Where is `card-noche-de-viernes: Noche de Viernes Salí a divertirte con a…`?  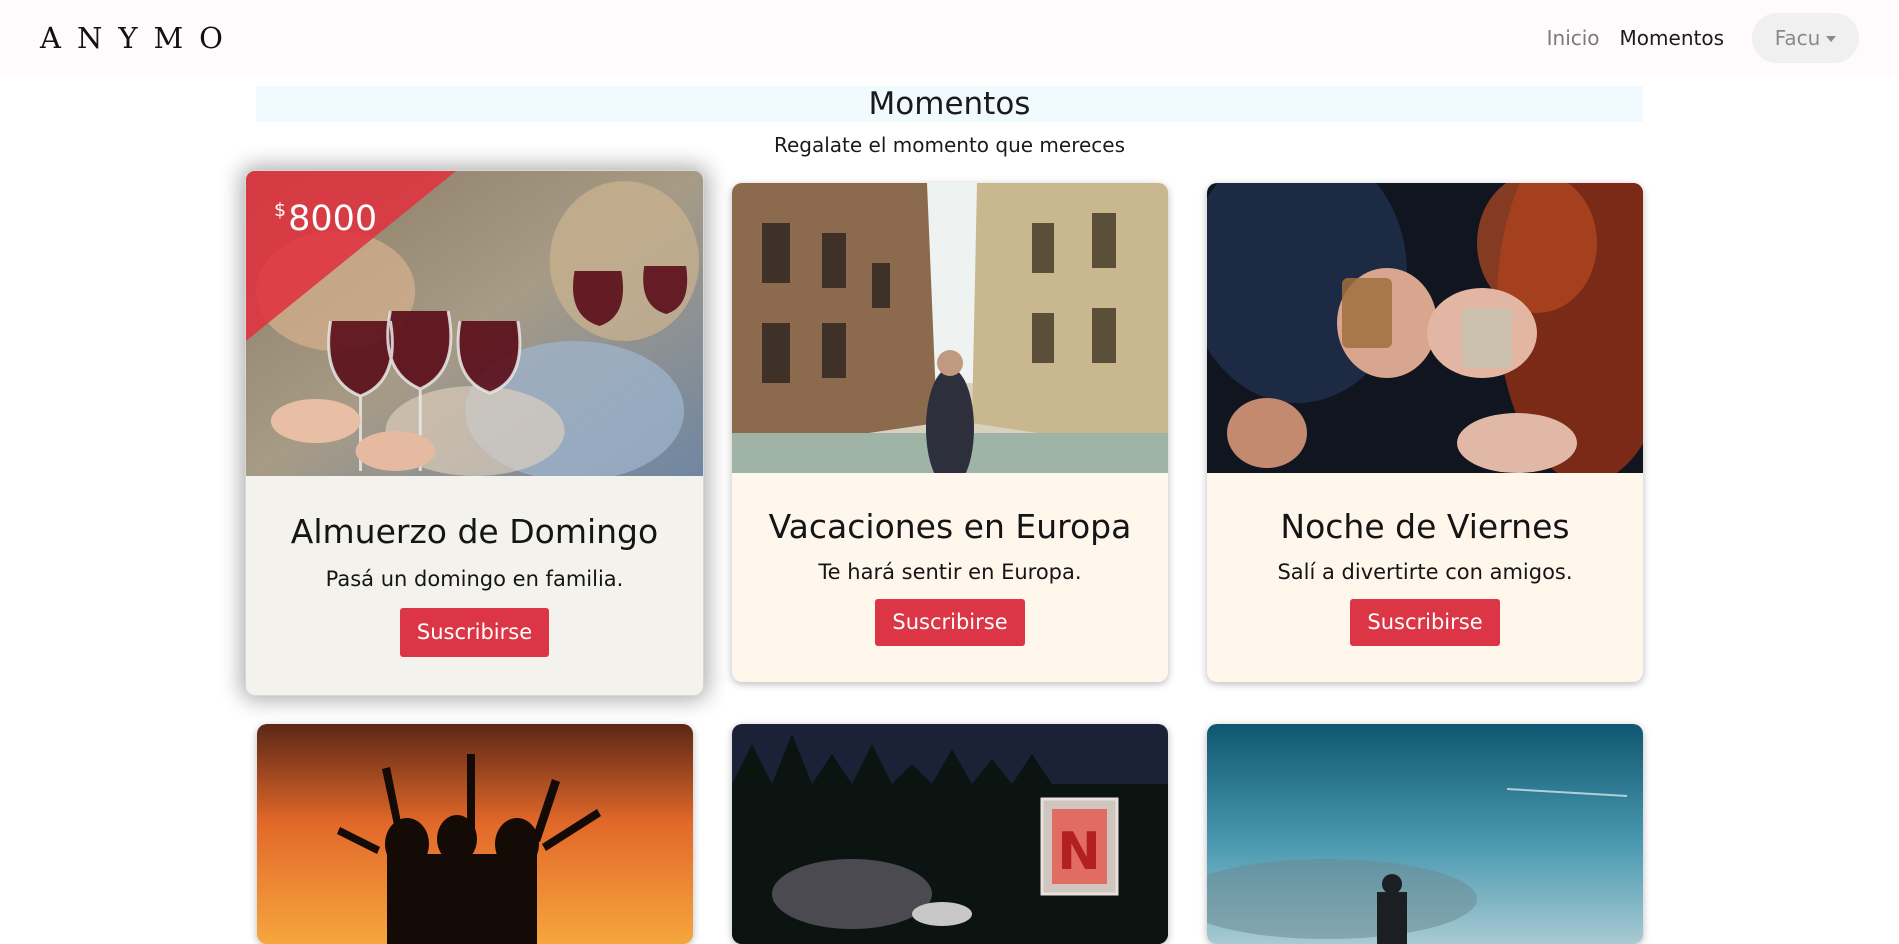
card-noche-de-viernes: Noche de Viernes Salí a divertirte con a… is located at coordinates (1425, 432).